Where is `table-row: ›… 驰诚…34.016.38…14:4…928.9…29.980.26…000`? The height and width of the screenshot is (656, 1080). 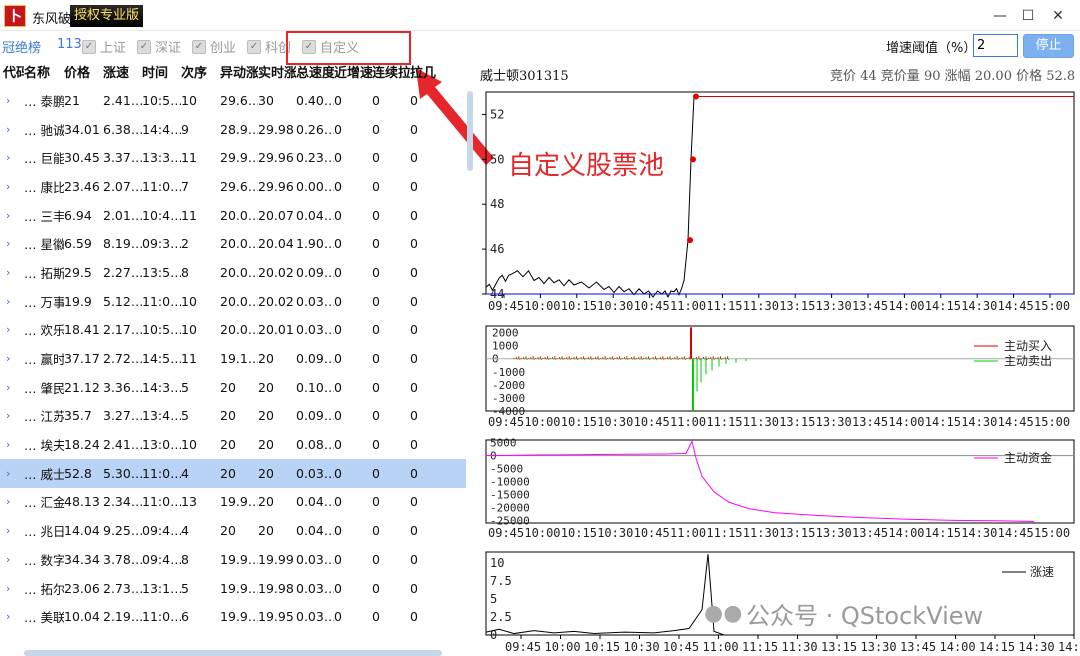 table-row: ›… 驰诚…34.016.38…14:4…928.9…29.980.26…000 is located at coordinates (233, 129).